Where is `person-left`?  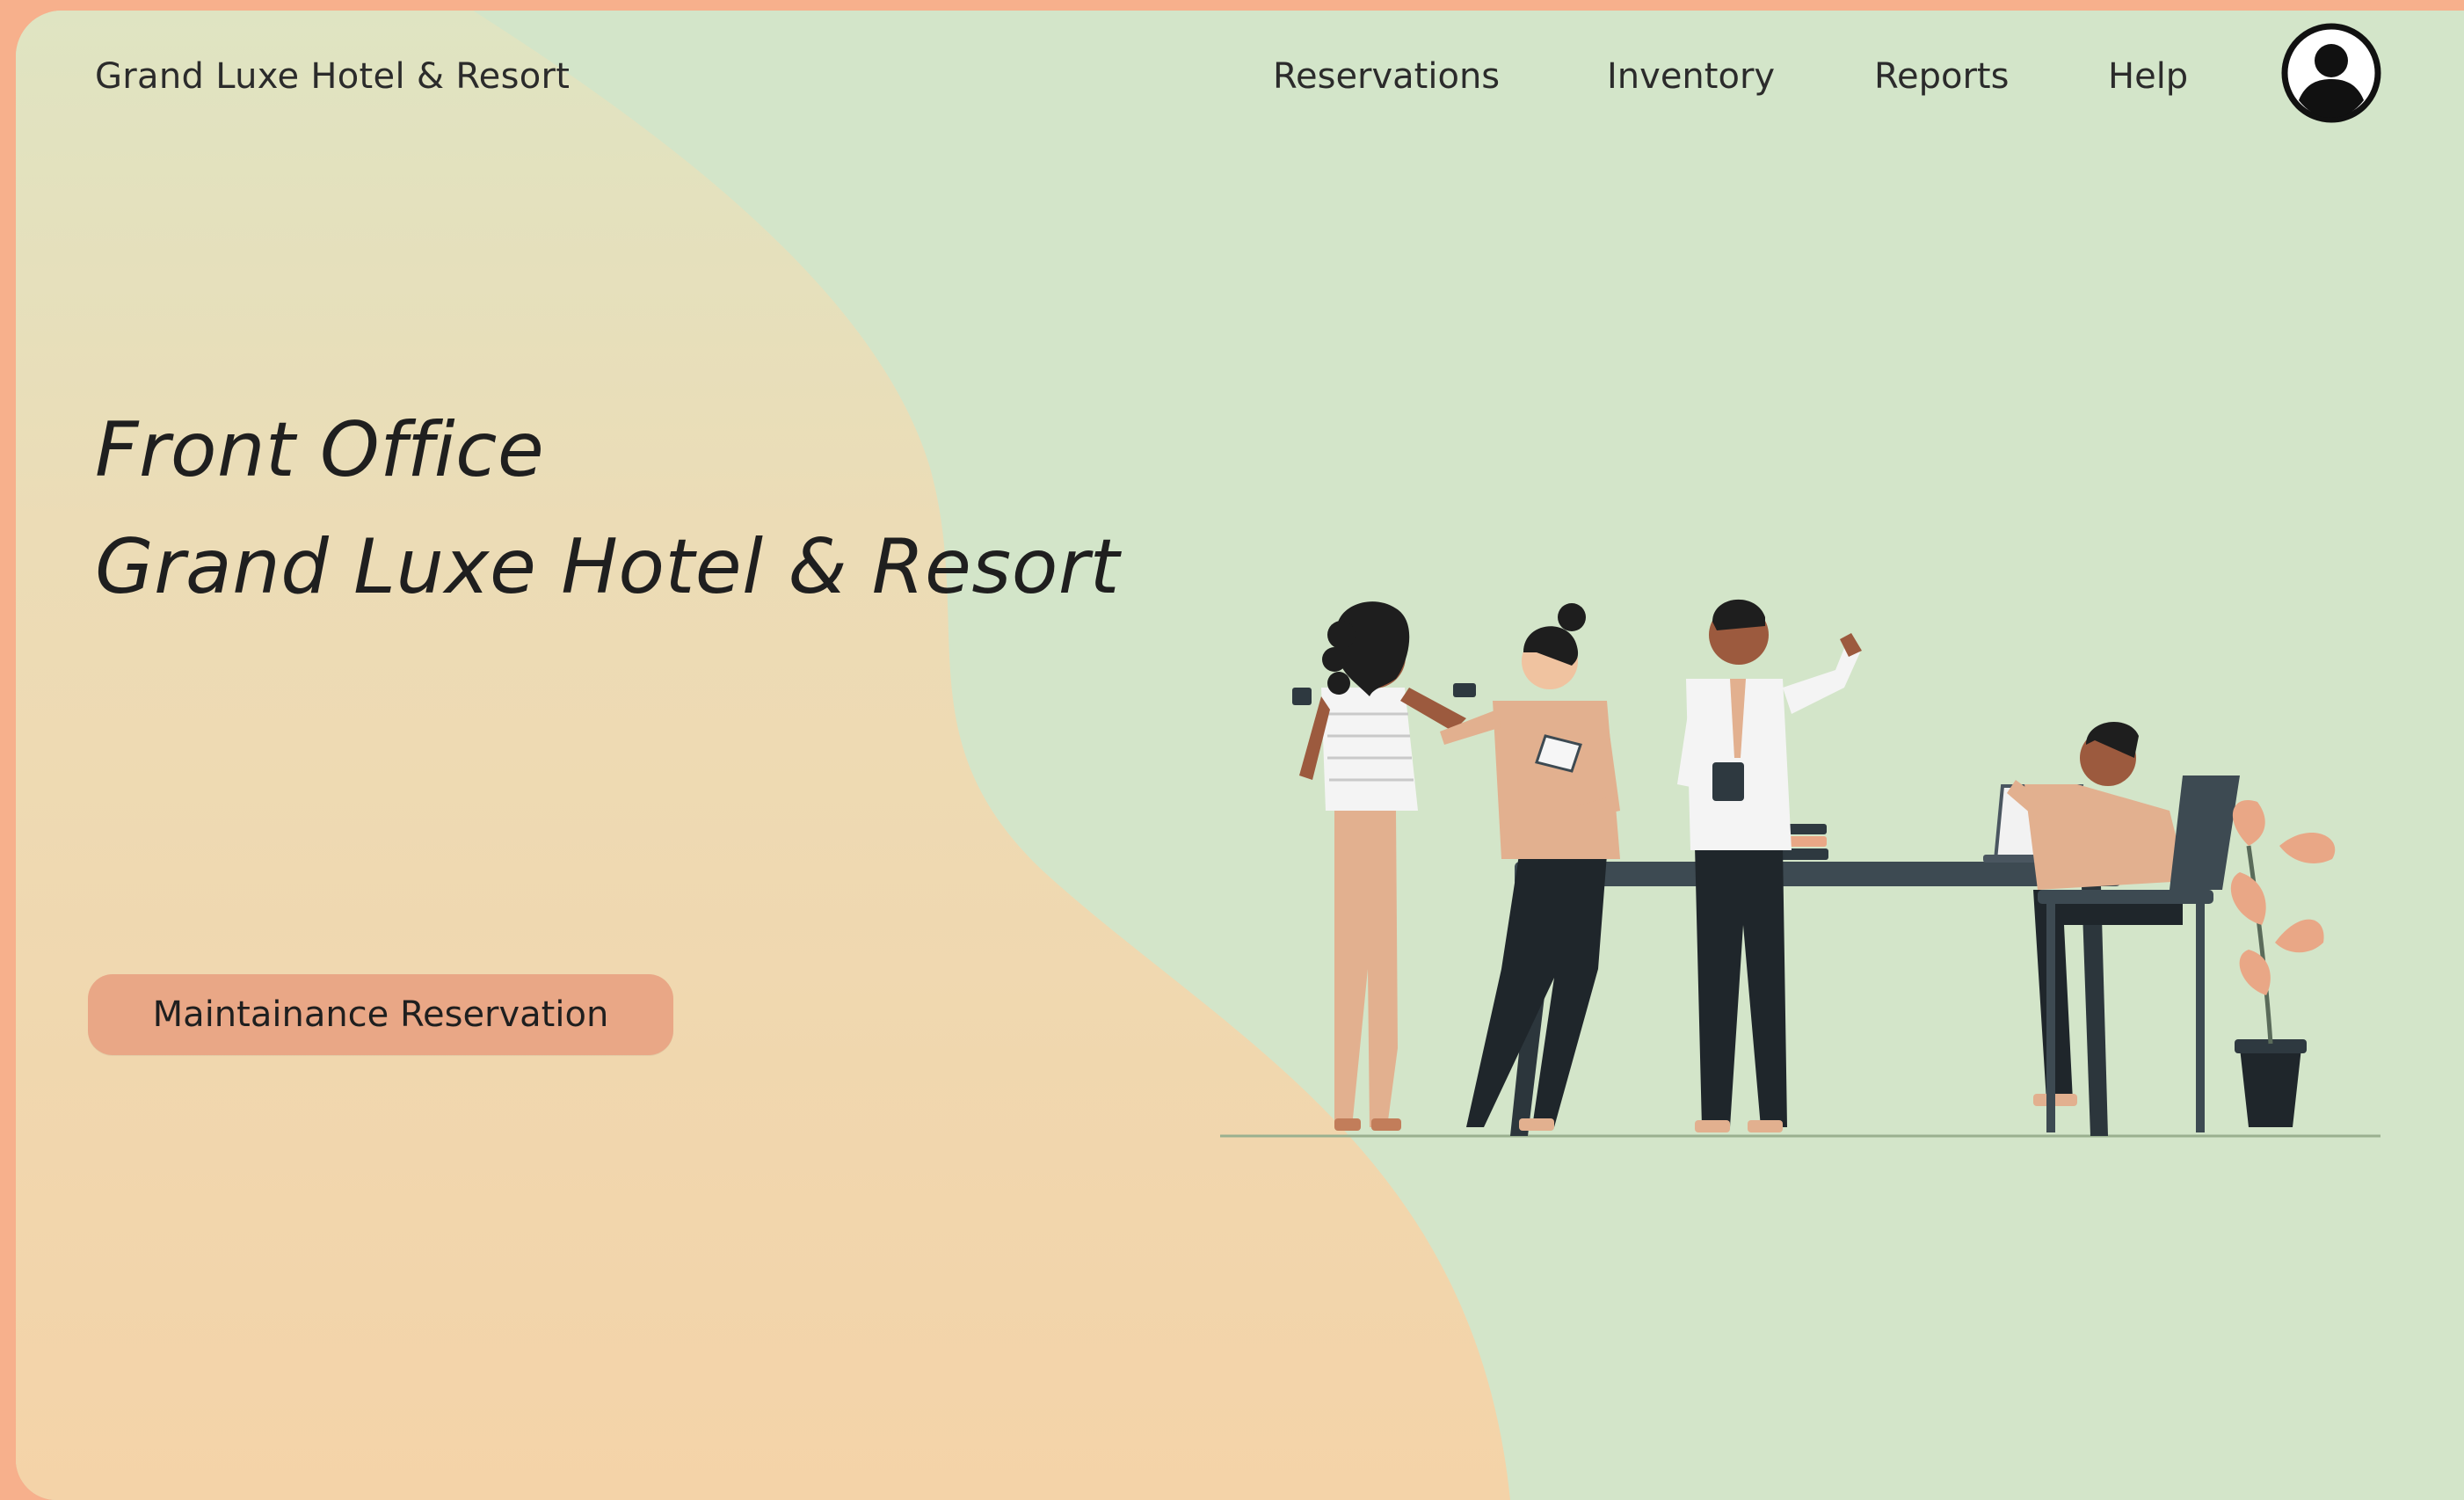 person-left is located at coordinates (1384, 866).